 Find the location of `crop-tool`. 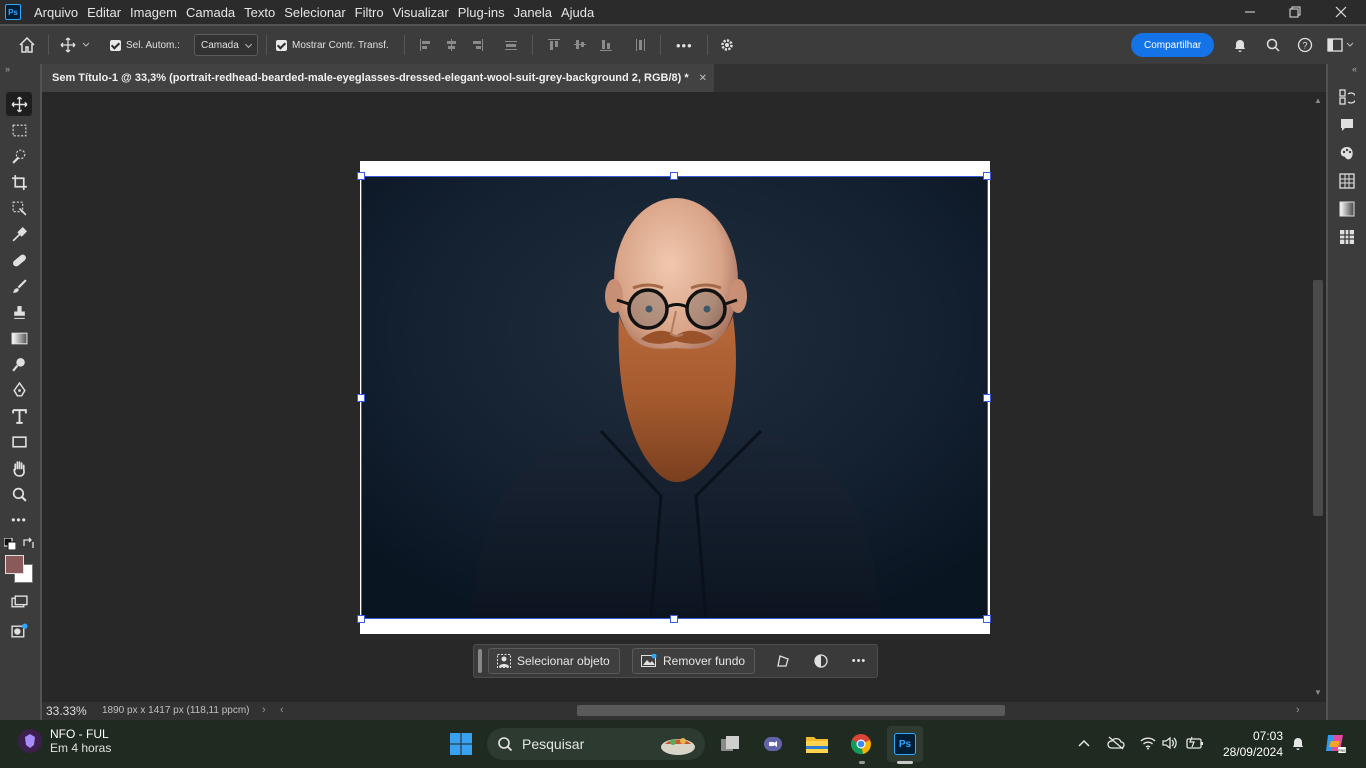

crop-tool is located at coordinates (19, 182).